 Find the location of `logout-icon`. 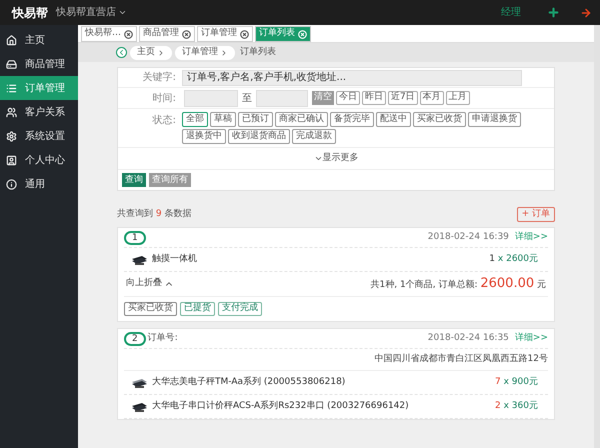

logout-icon is located at coordinates (586, 12).